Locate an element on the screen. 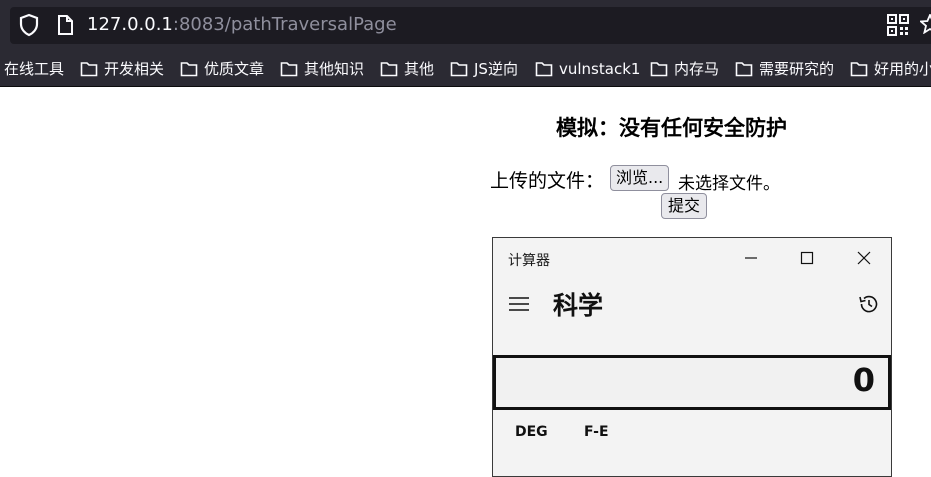 This screenshot has width=931, height=477. bookmark-folder: 其他 is located at coordinates (407, 68).